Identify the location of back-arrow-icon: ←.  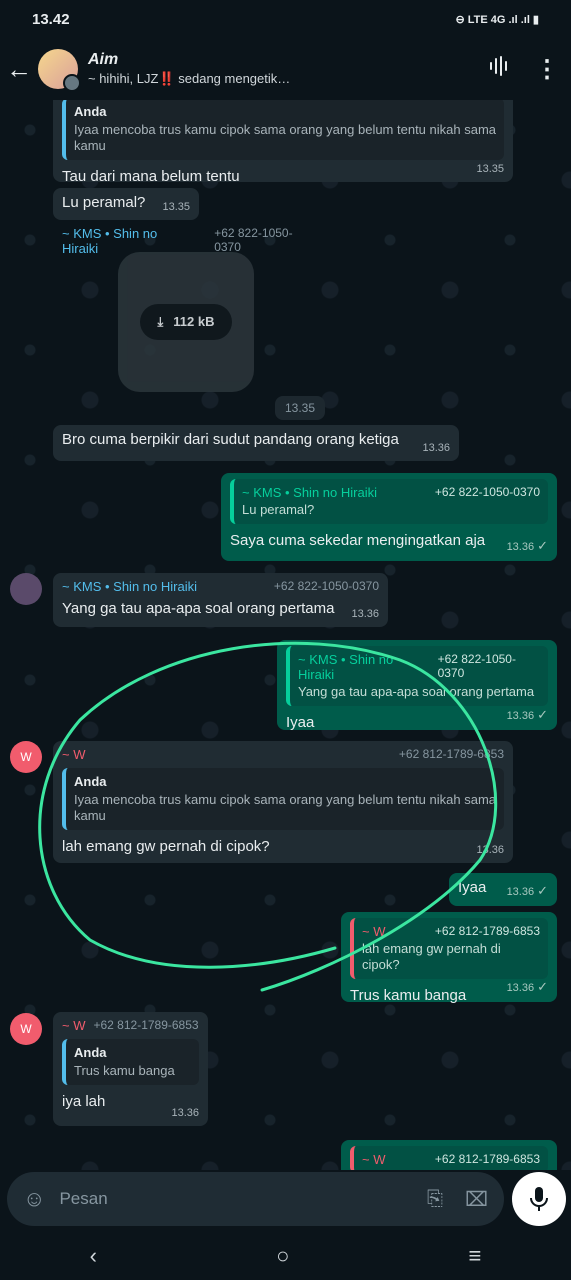
(19, 69).